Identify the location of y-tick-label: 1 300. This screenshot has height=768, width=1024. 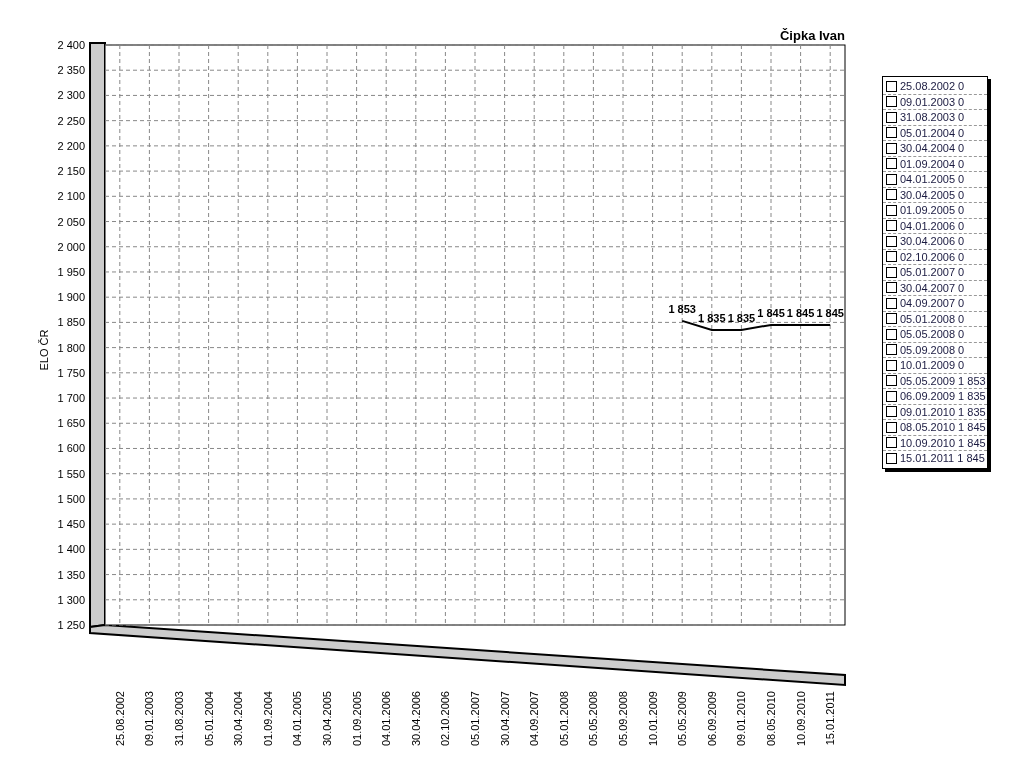
(71, 599).